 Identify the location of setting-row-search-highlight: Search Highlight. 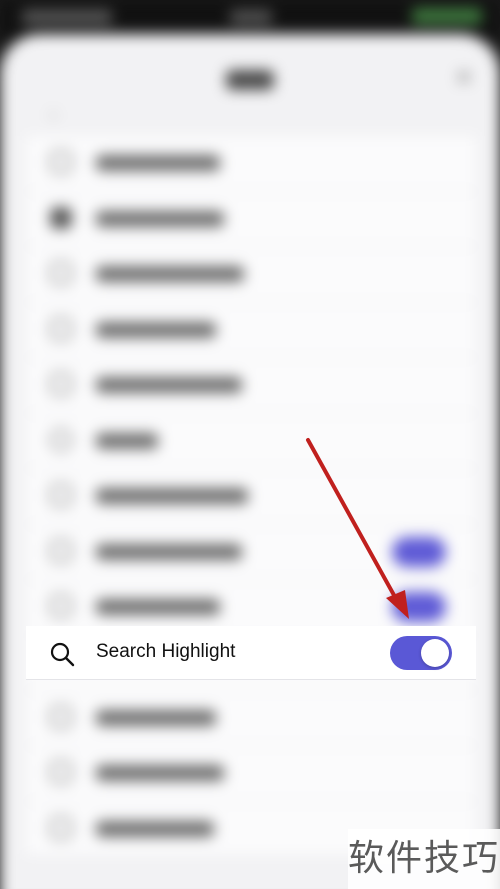
(251, 653).